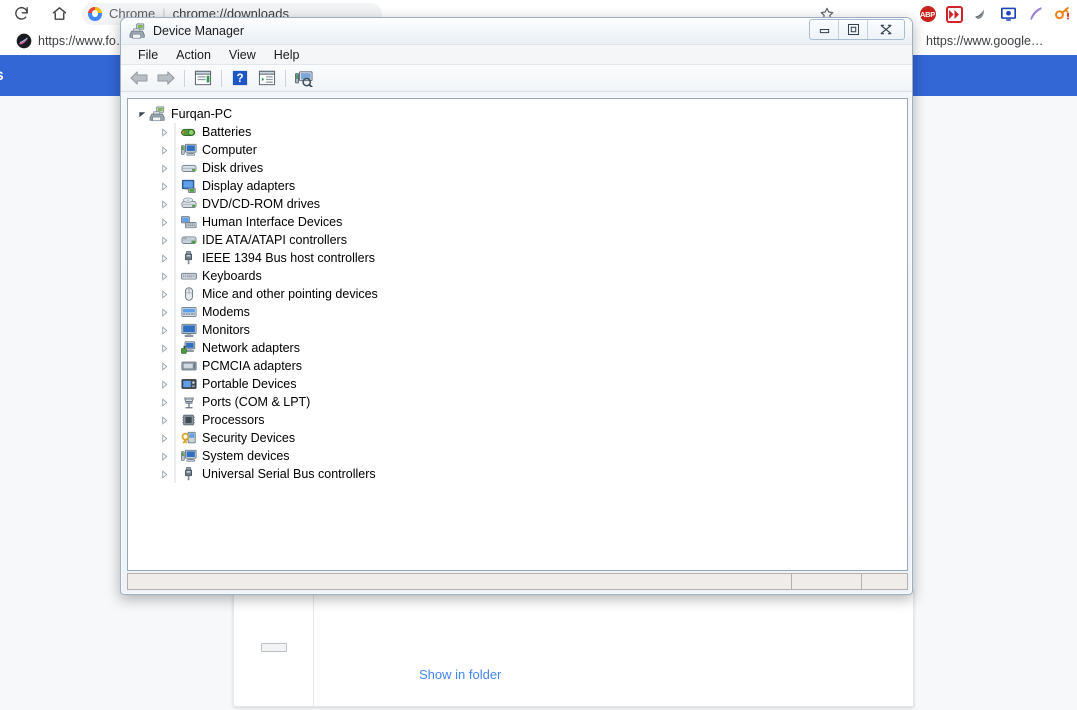 This screenshot has width=1077, height=710. I want to click on feather-pen-extension-icon, so click(1035, 14).